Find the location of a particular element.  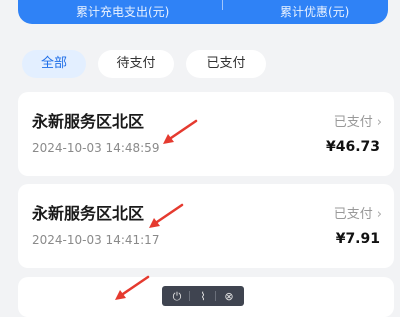

bookmark-icon: ⌇ is located at coordinates (203, 297).